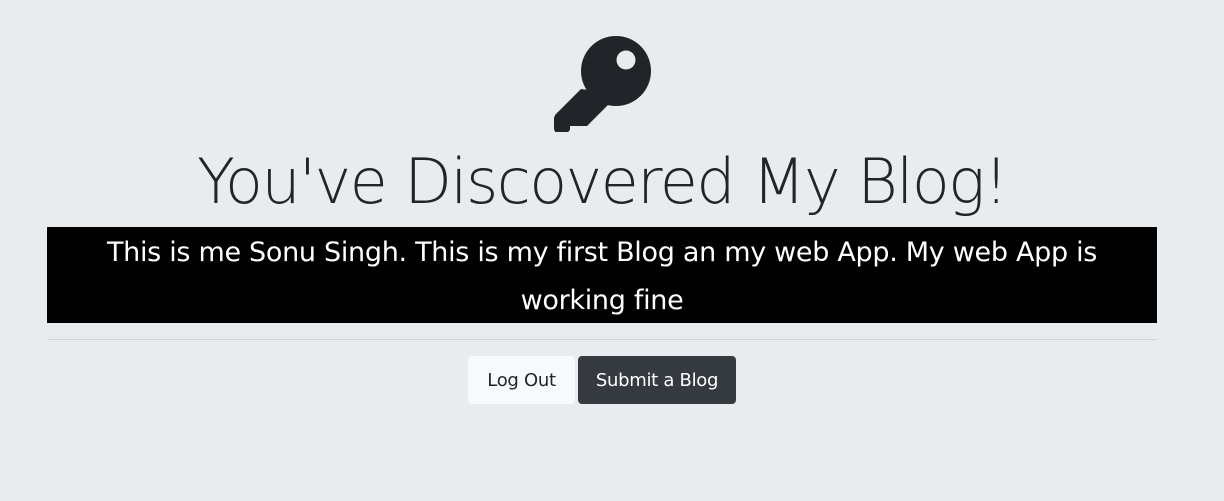 This screenshot has height=501, width=1224. Describe the element at coordinates (601, 84) in the screenshot. I see `key-icon` at that location.